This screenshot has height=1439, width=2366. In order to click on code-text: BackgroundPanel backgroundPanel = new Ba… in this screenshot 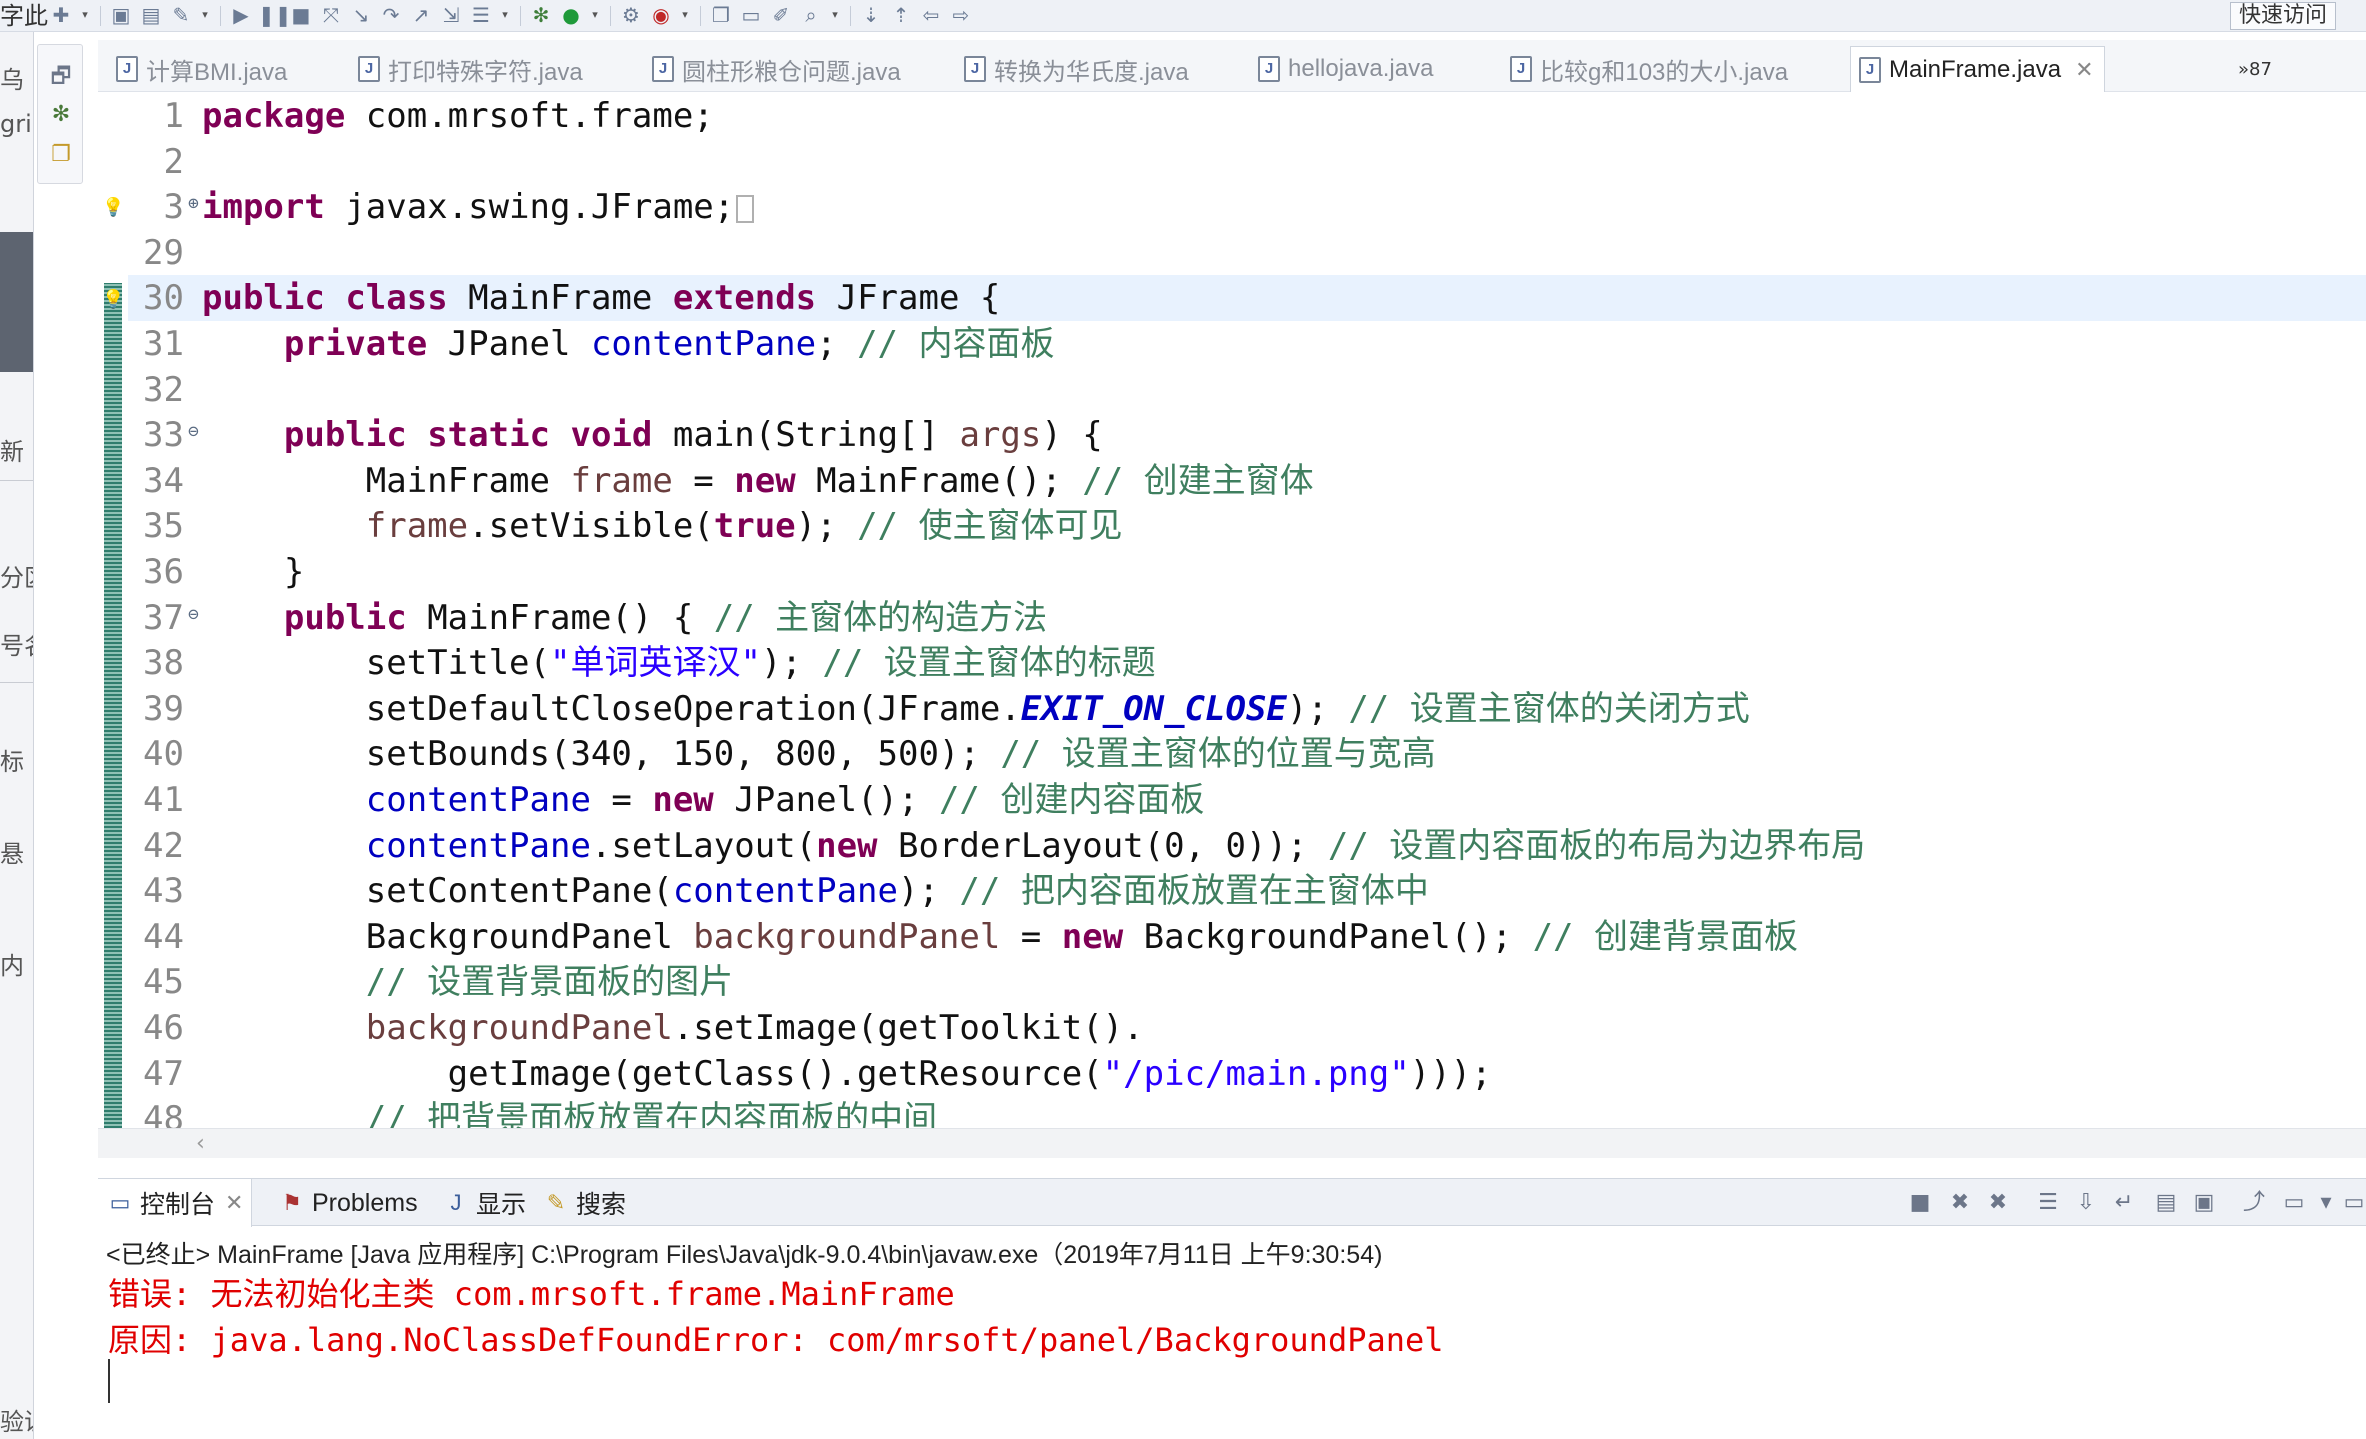, I will do `click(1000, 937)`.